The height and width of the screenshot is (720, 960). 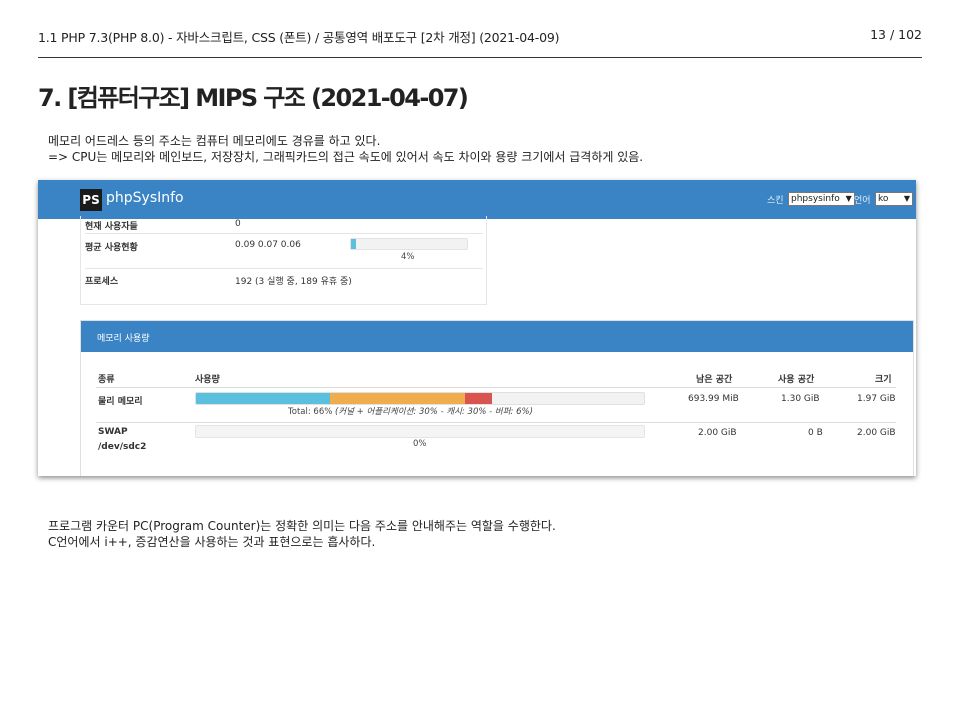 What do you see at coordinates (263, 398) in the screenshot?
I see `usage-segment-kernel-apps` at bounding box center [263, 398].